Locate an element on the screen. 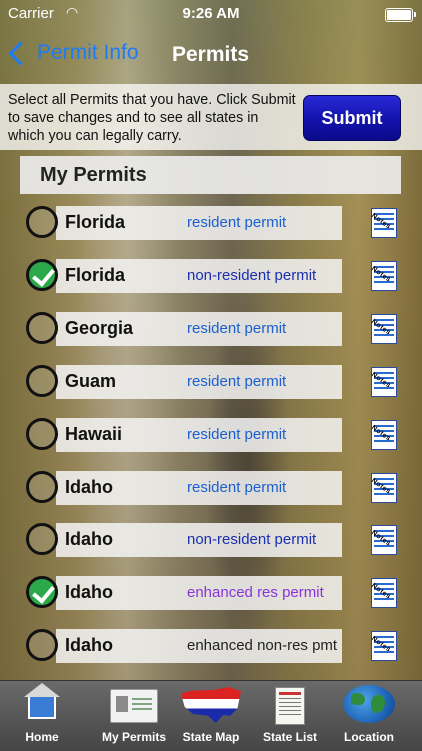 This screenshot has width=422, height=751. tab-label: Location is located at coordinates (369, 737).